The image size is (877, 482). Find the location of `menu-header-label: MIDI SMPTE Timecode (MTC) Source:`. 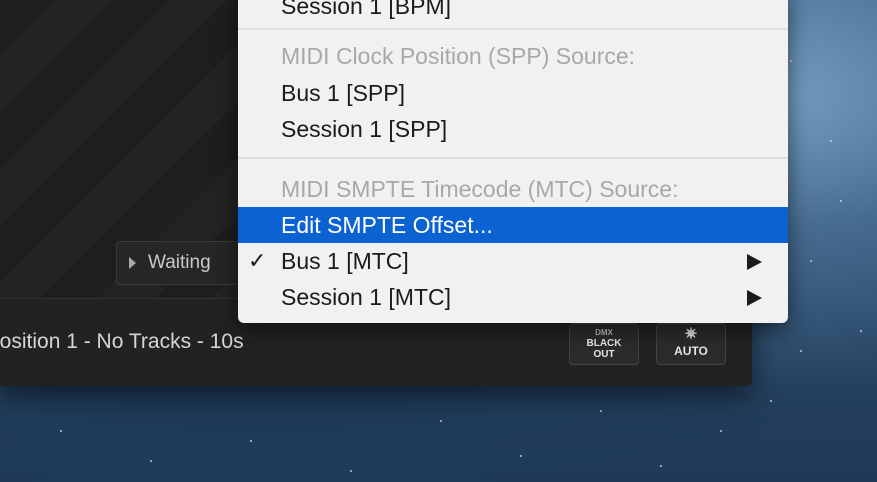

menu-header-label: MIDI SMPTE Timecode (MTC) Source: is located at coordinates (480, 189).